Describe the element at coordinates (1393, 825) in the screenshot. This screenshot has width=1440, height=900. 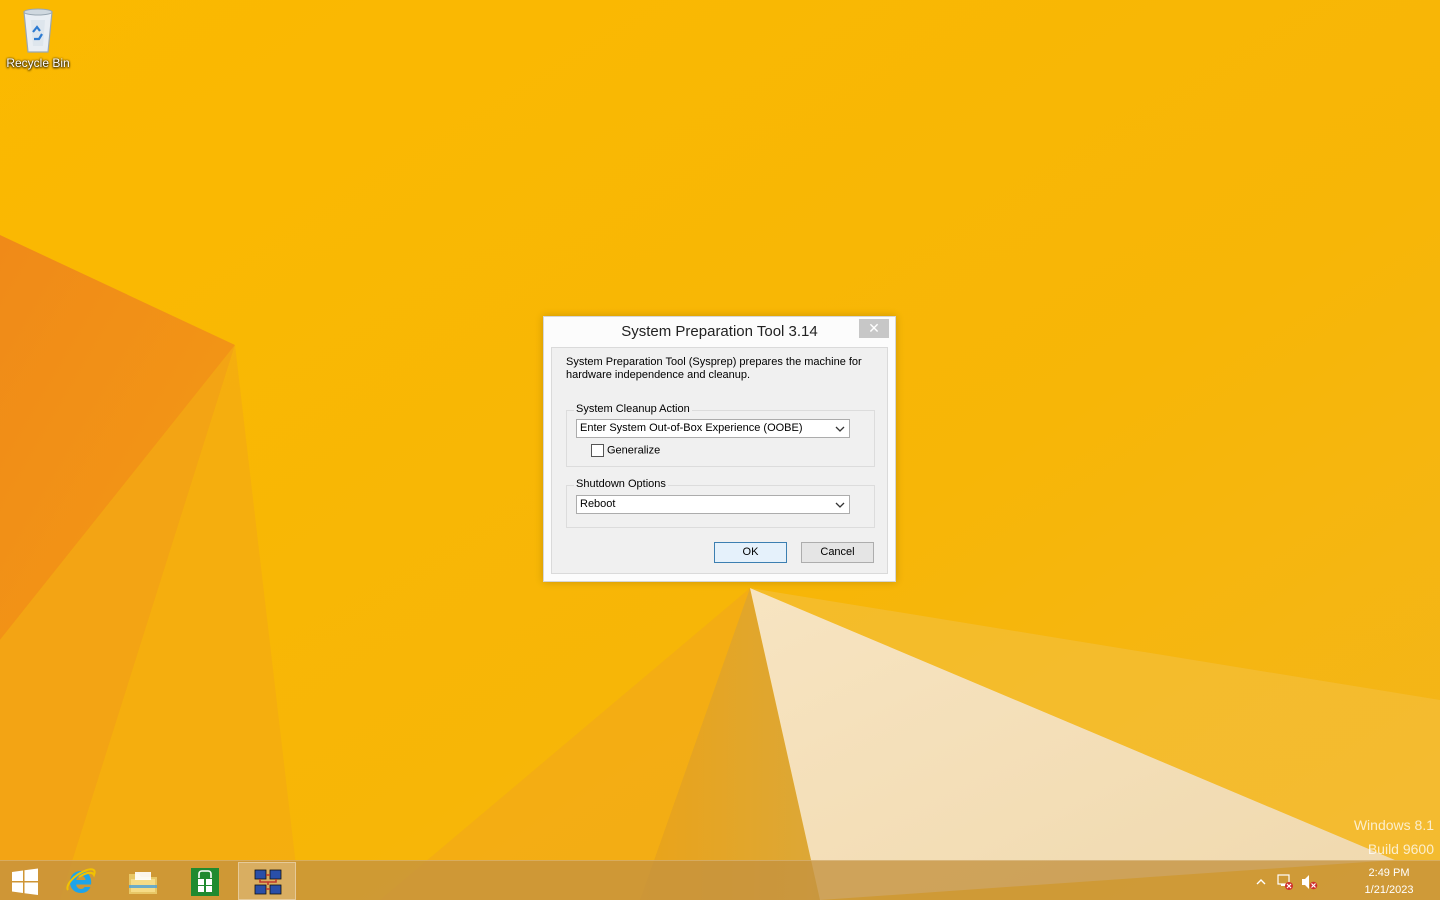
I see `windows-version-watermark: Windows 8.1` at that location.